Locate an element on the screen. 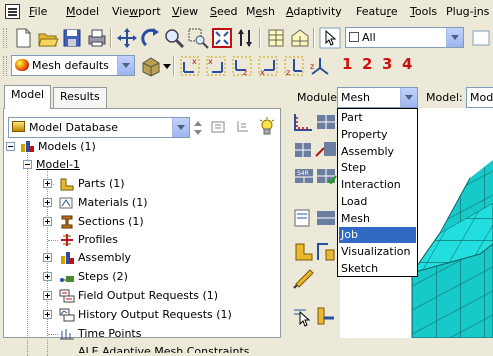  tree-item-model-1: Model-1 is located at coordinates (139, 165).